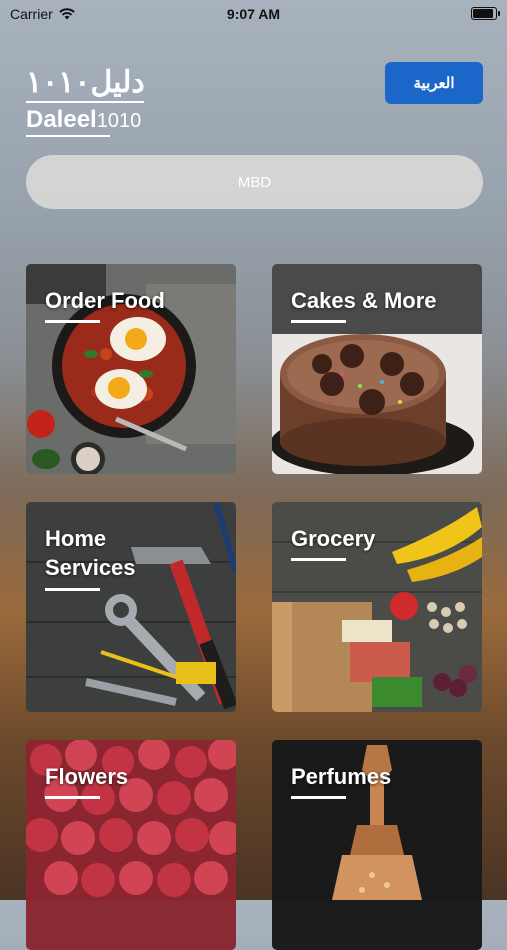 The height and width of the screenshot is (950, 507). Describe the element at coordinates (377, 845) in the screenshot. I see `category-card-perfumes: Perfumes` at that location.